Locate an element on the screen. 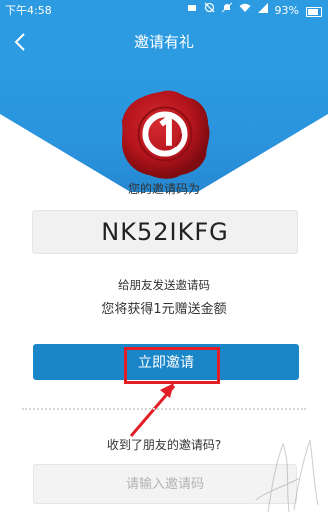  share-hint: 给朋友发送邀请码 is located at coordinates (164, 285).